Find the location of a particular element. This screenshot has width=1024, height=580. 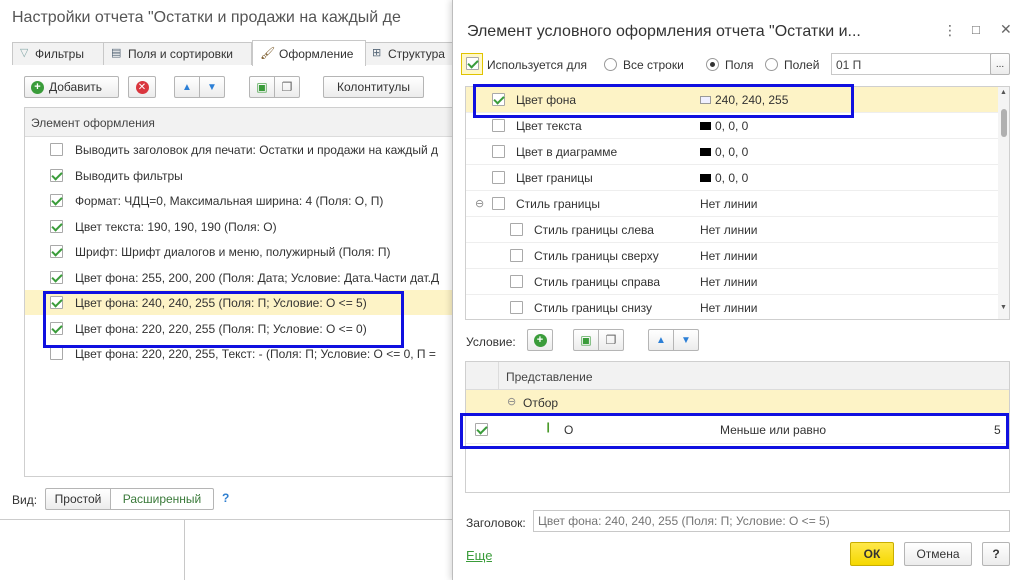

scroll-thumb is located at coordinates (1004, 123).